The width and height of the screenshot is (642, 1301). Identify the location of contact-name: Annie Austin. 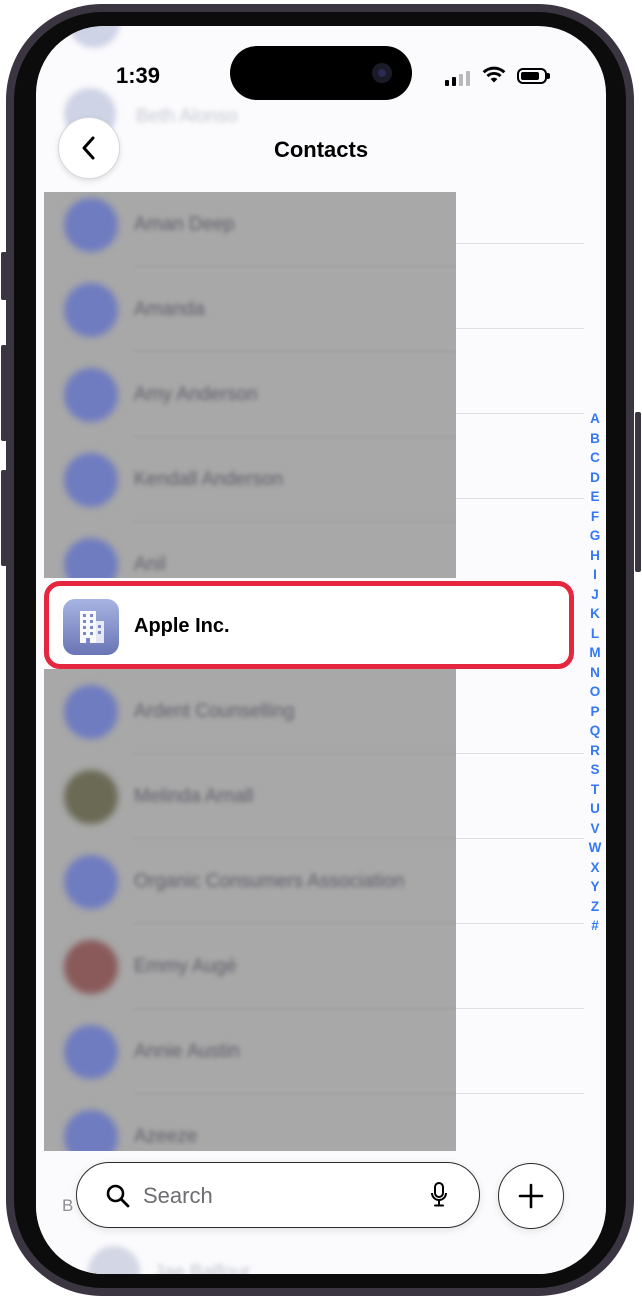
(187, 1051).